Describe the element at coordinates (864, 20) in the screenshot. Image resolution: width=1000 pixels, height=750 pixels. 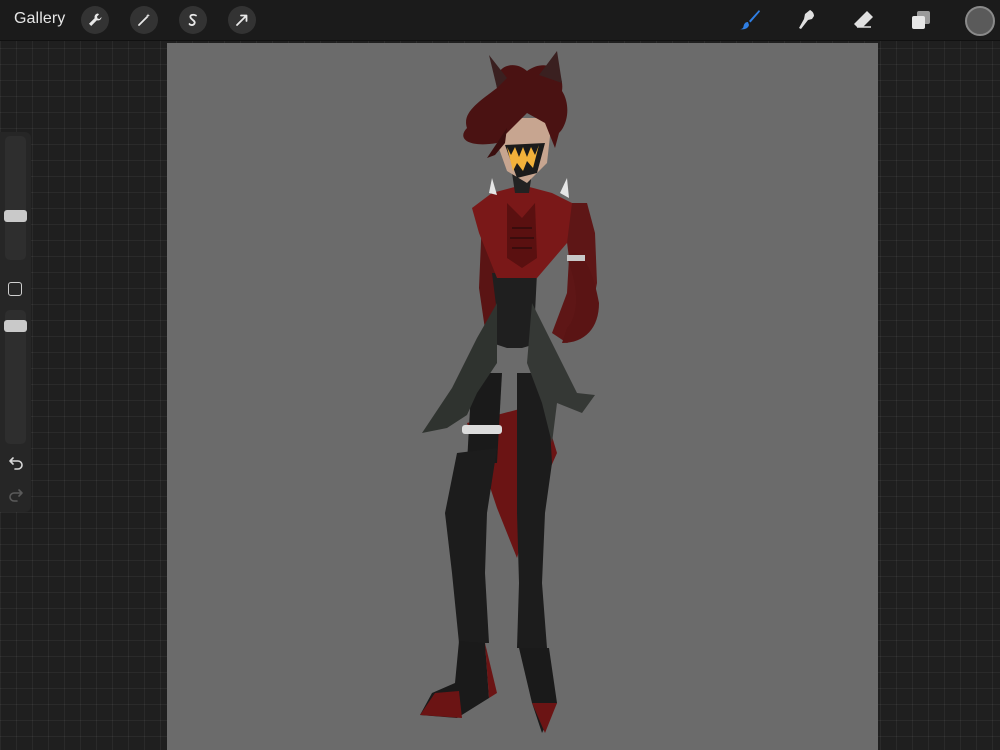
I see `eraser-icon` at that location.